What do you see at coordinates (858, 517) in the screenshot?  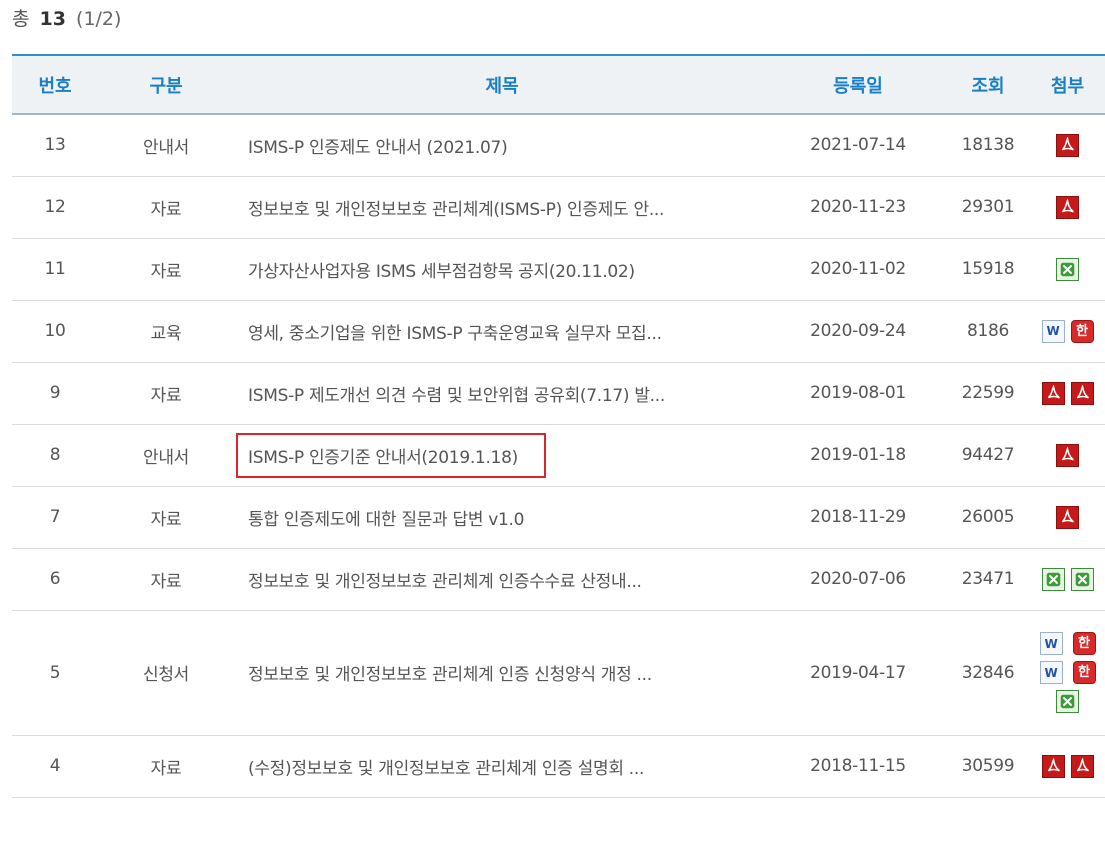 I see `row-date: 2018-11-29` at bounding box center [858, 517].